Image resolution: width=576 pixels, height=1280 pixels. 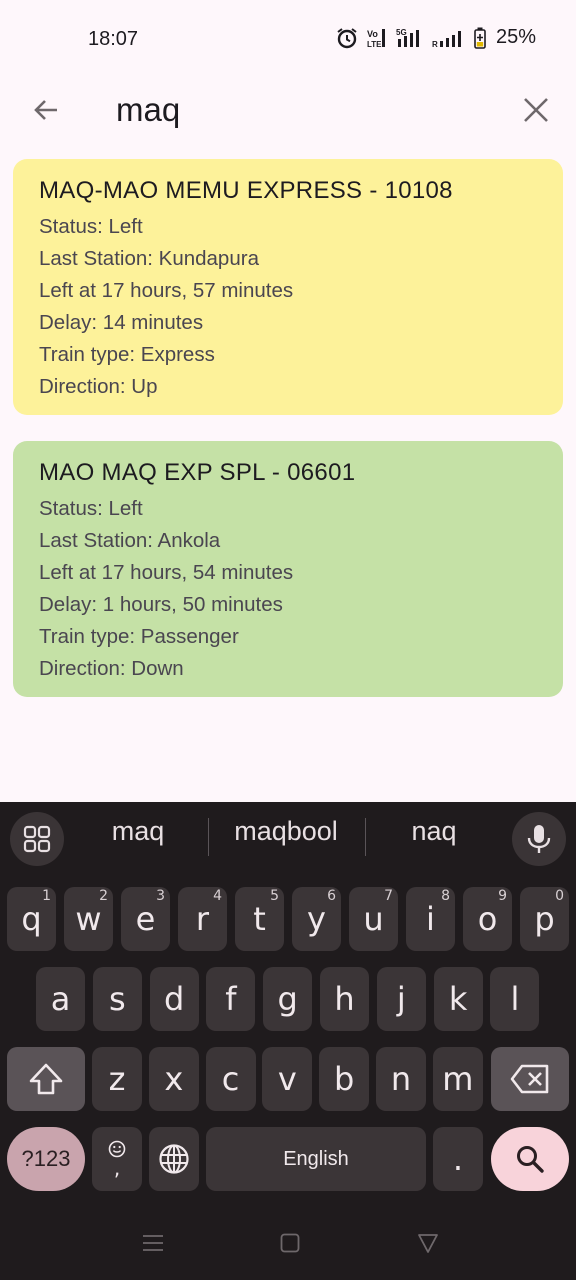 I want to click on key-label: y, so click(x=316, y=919).